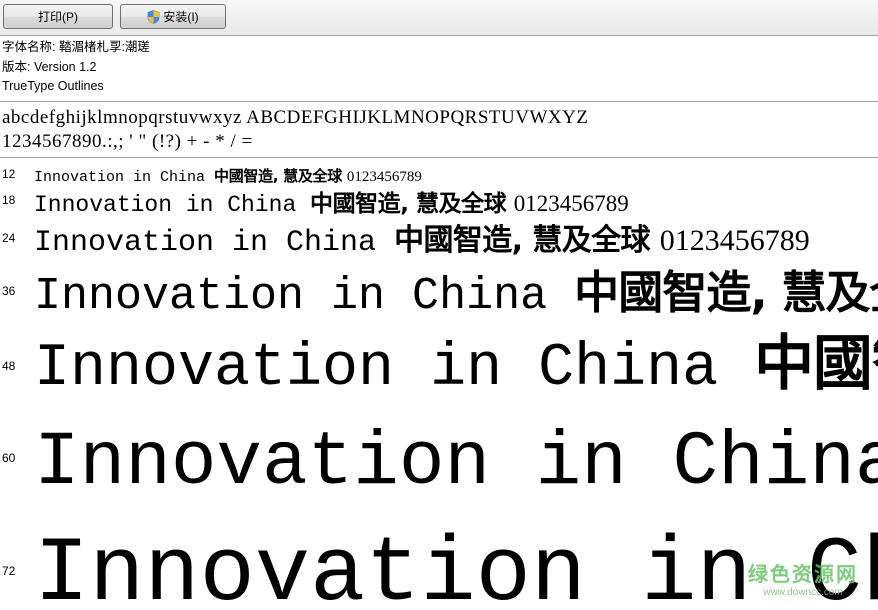 Image resolution: width=878 pixels, height=610 pixels. Describe the element at coordinates (803, 574) in the screenshot. I see `watermark-main: 绿色资源网` at that location.